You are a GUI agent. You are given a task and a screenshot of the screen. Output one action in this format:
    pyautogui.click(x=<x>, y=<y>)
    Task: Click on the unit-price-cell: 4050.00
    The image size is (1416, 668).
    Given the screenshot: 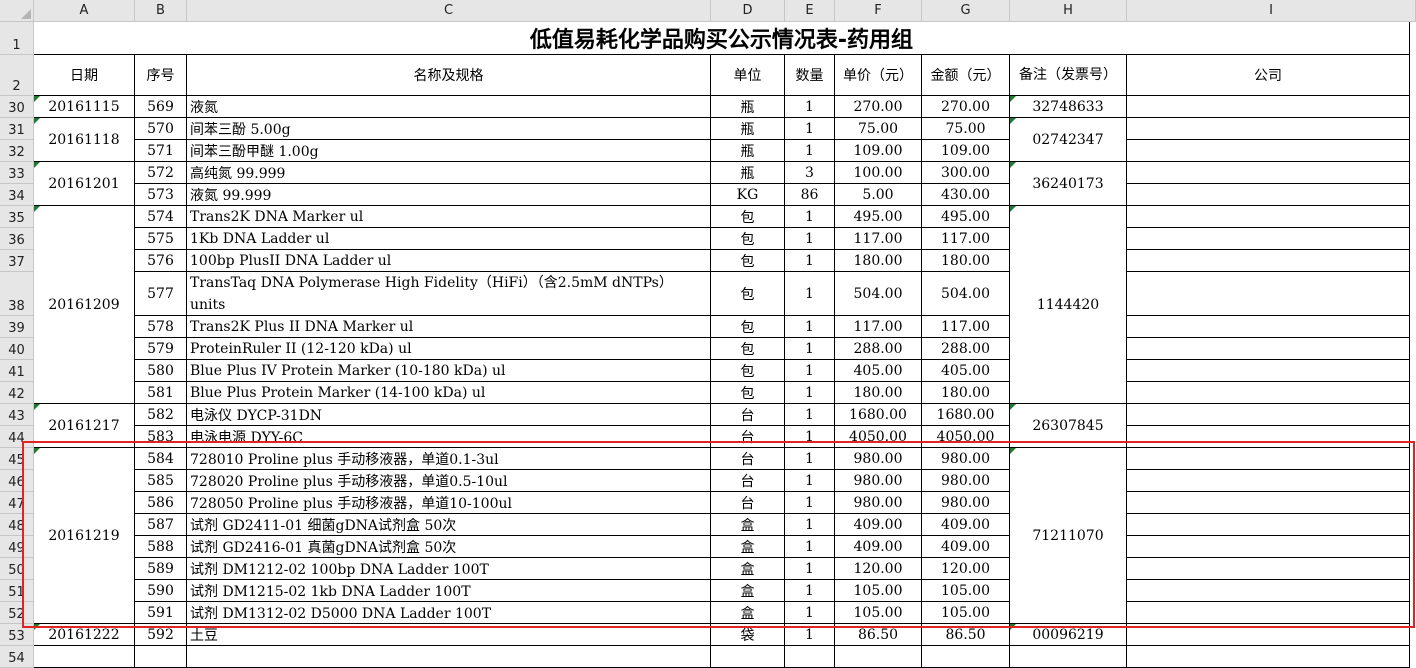 What is the action you would take?
    pyautogui.click(x=878, y=437)
    